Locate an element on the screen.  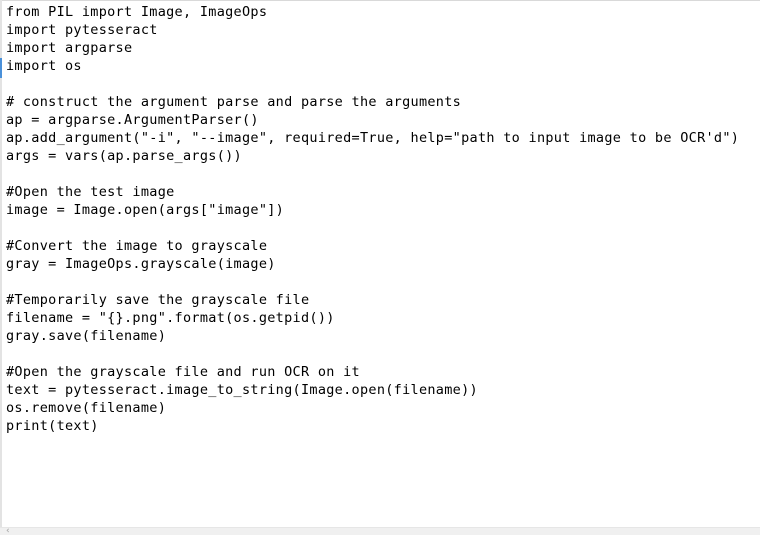
top-border is located at coordinates (380, 0).